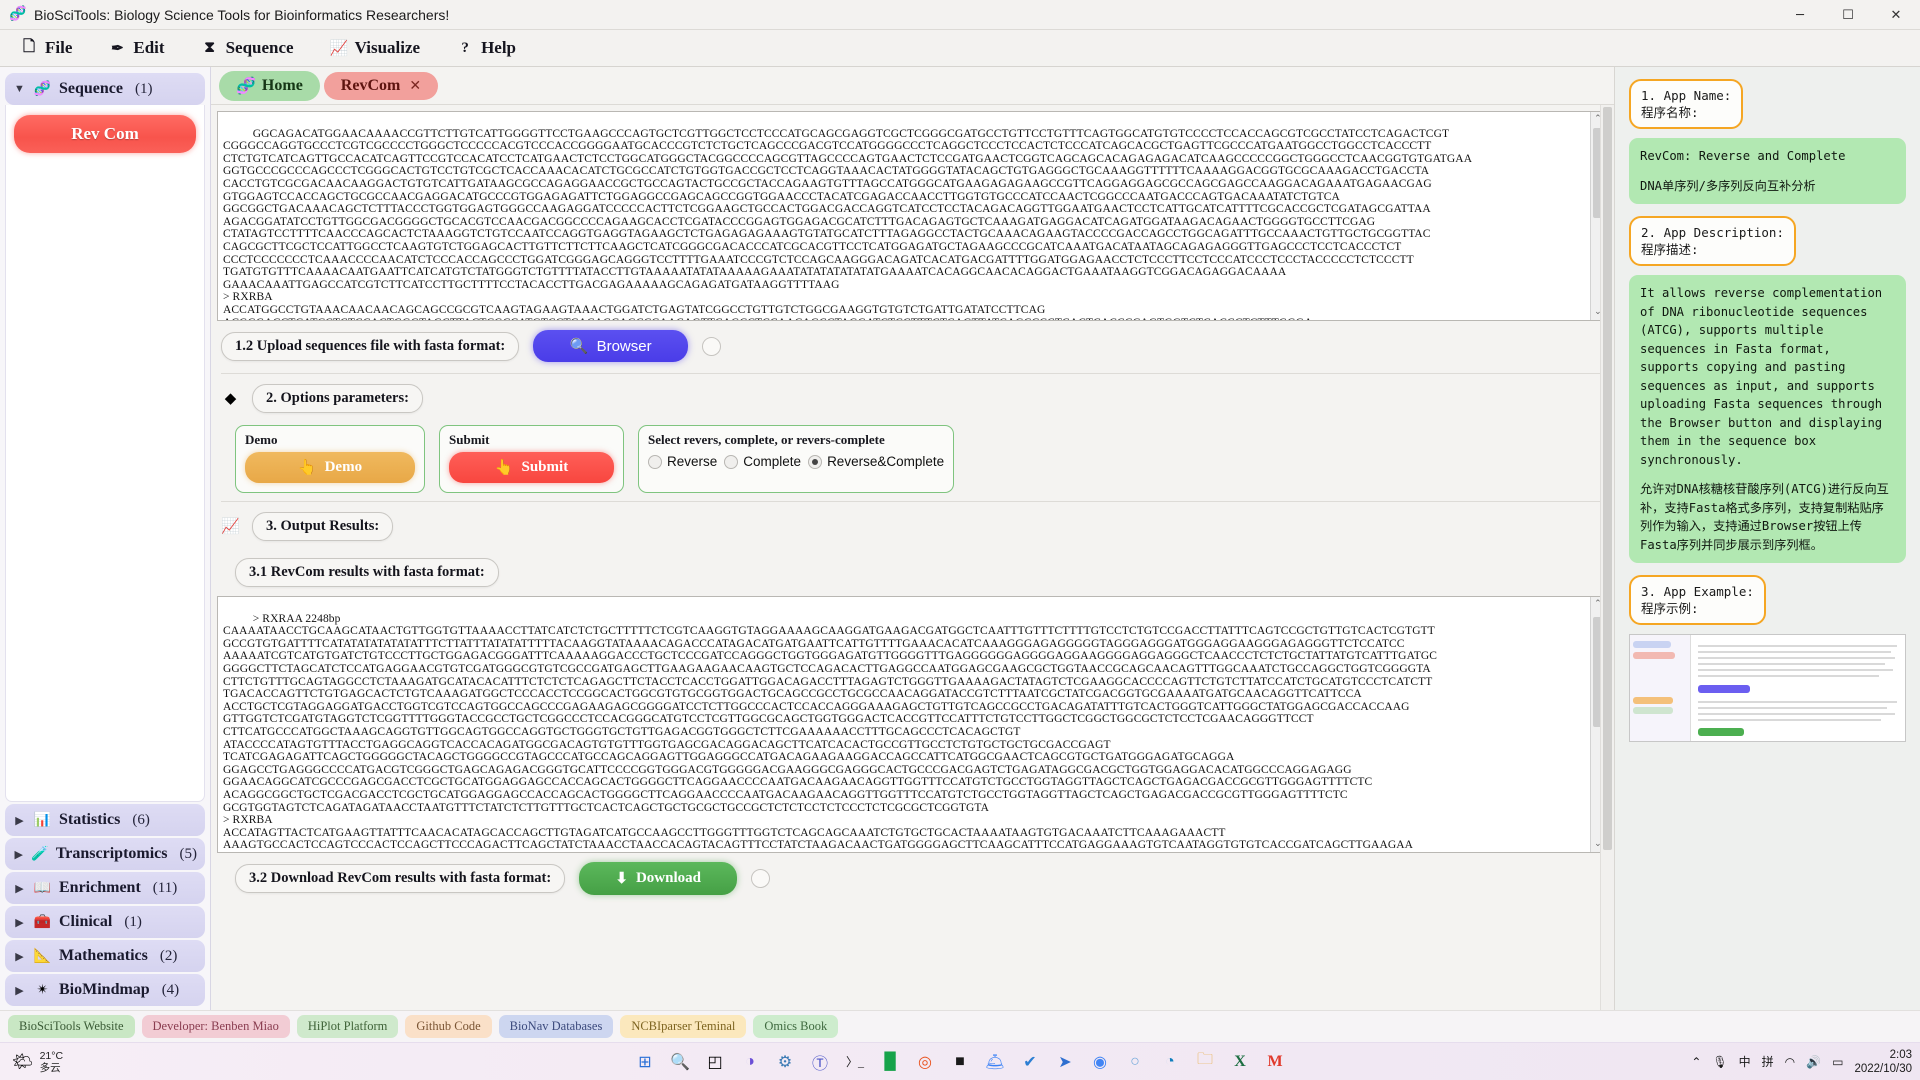  What do you see at coordinates (820, 1062) in the screenshot?
I see `teams-icon: Ⓣ` at bounding box center [820, 1062].